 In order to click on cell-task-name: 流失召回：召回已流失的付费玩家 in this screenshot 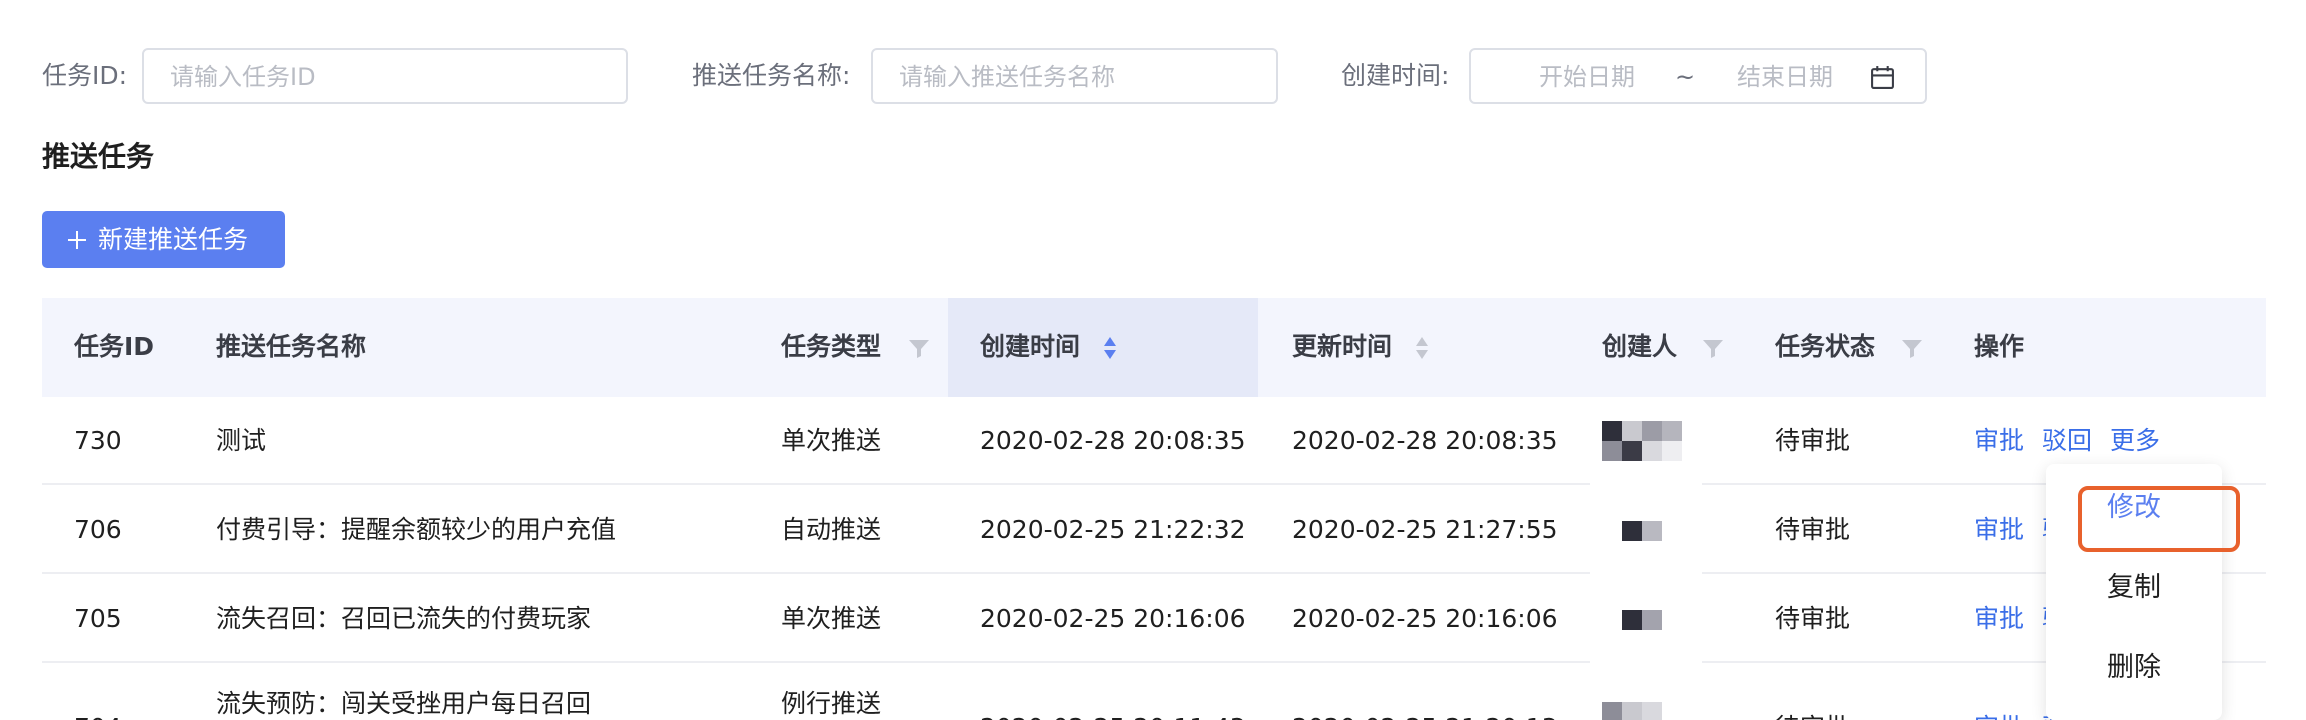, I will do `click(404, 618)`.